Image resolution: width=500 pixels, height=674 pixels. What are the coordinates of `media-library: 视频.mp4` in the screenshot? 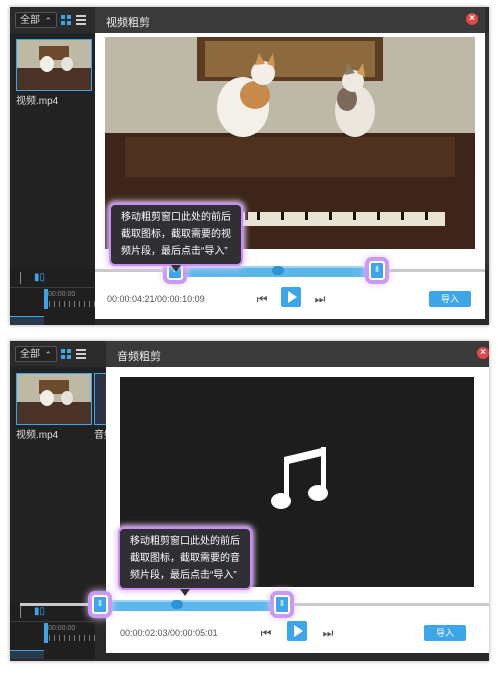 It's located at (52, 151).